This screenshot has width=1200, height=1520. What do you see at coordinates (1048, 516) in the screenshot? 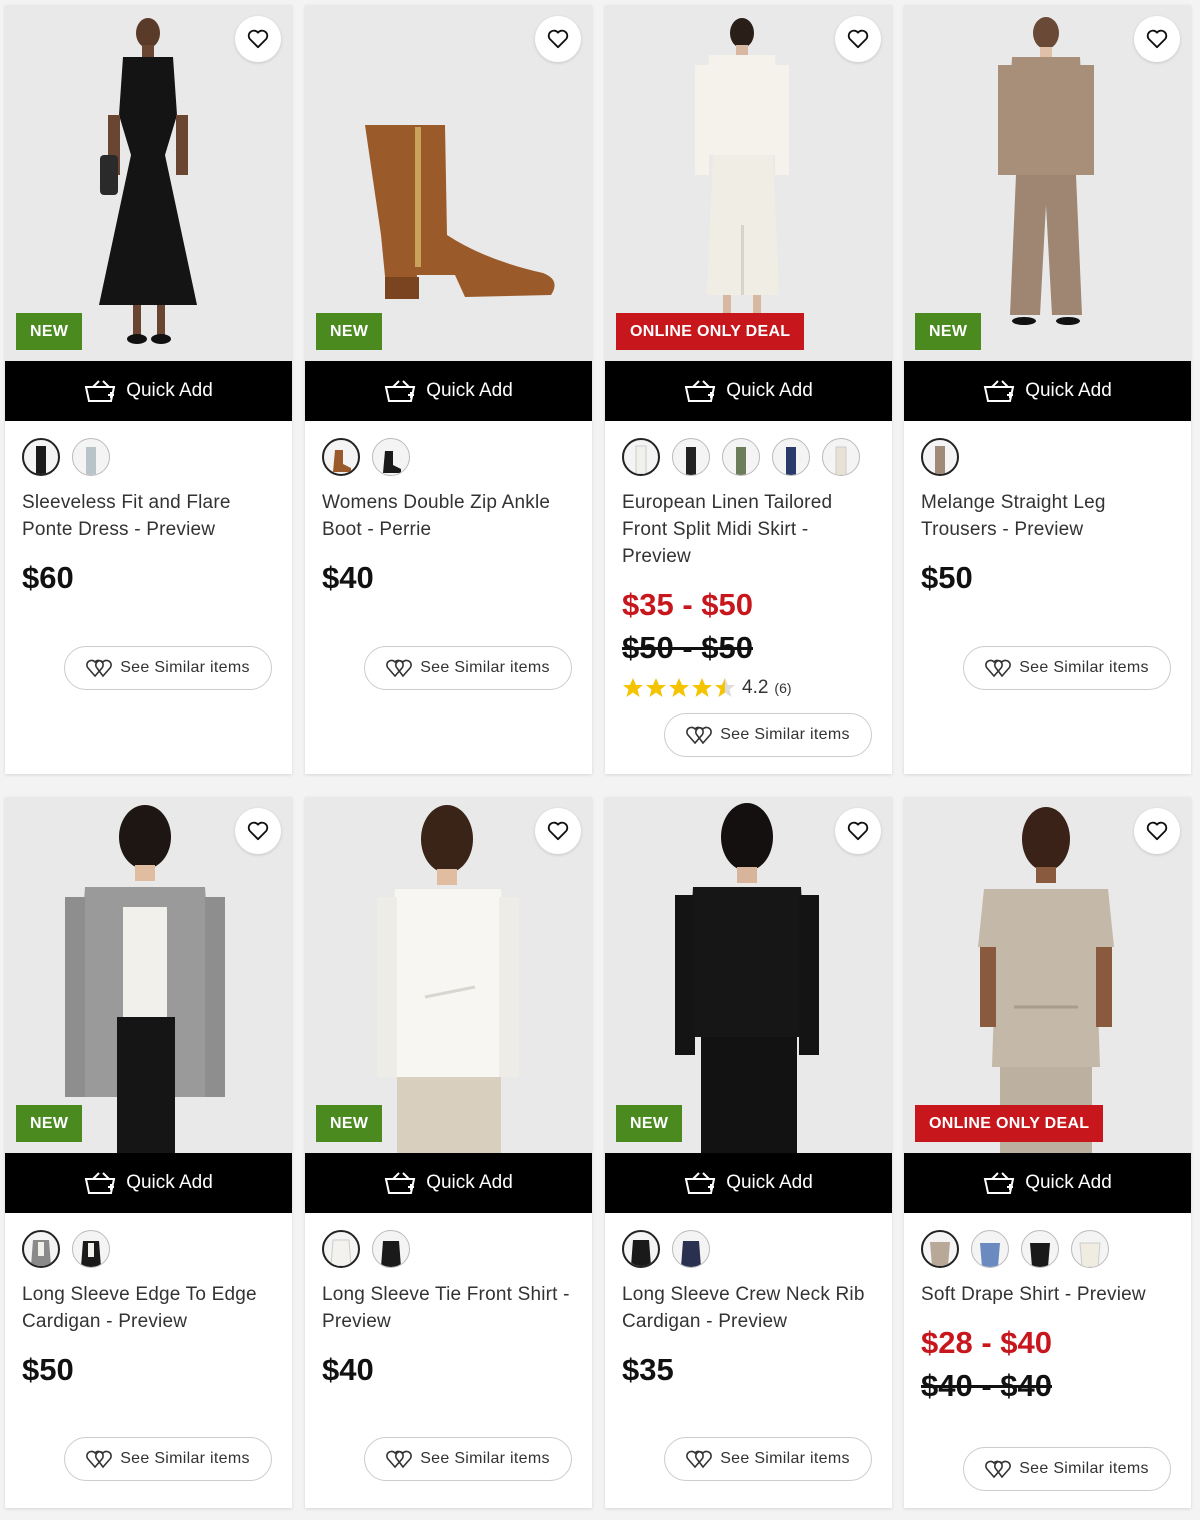
I see `product-title: Melange Straight Leg Trousers - Preview` at bounding box center [1048, 516].